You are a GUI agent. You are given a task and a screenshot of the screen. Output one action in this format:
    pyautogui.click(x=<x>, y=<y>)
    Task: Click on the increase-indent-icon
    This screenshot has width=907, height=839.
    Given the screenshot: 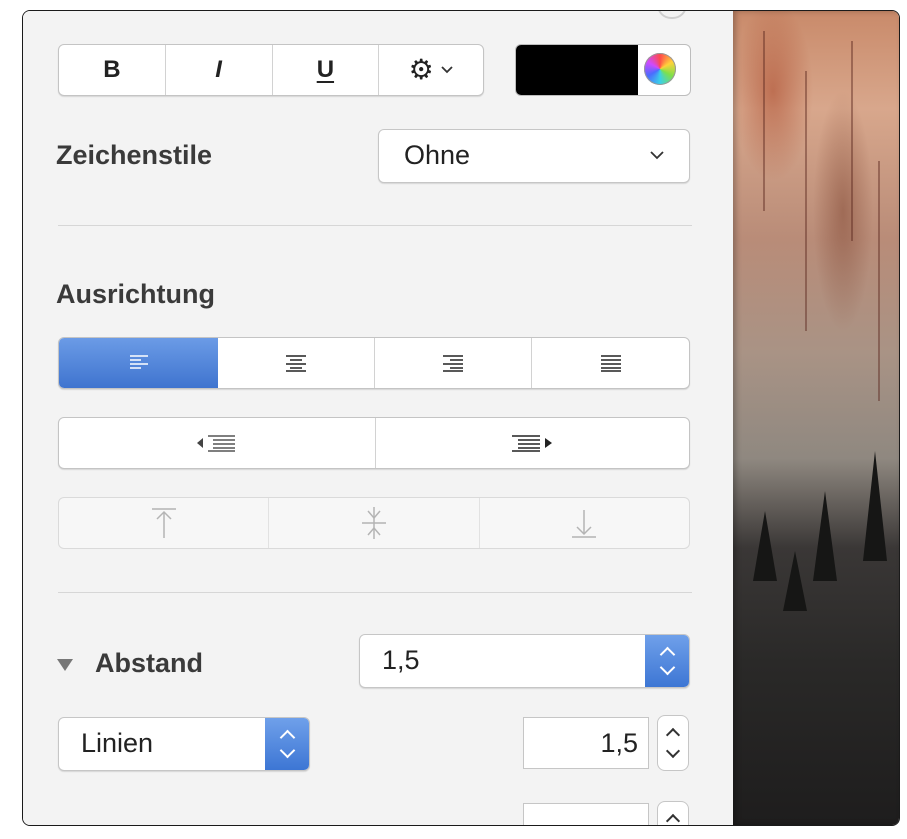 What is the action you would take?
    pyautogui.click(x=532, y=443)
    